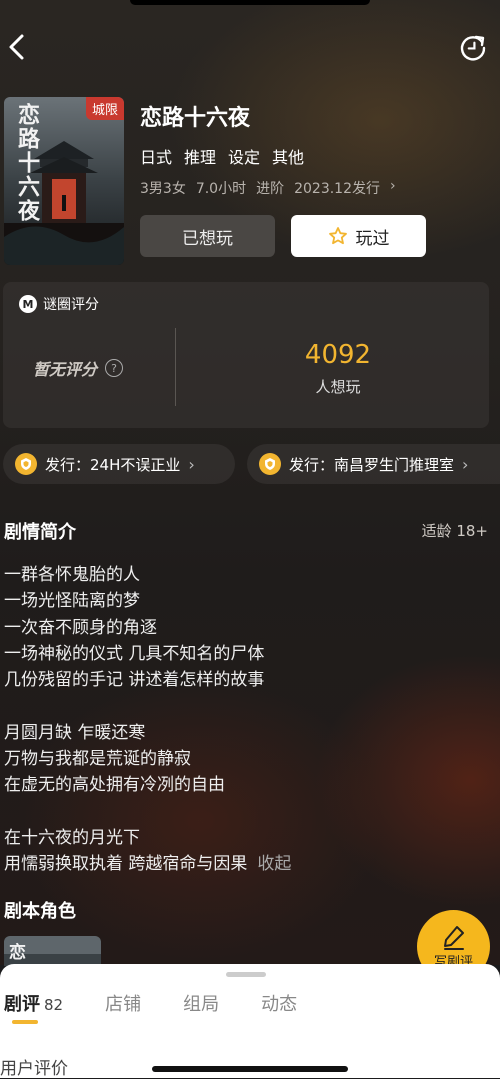  Describe the element at coordinates (338, 387) in the screenshot. I see `want-count-label: 人想玩` at that location.